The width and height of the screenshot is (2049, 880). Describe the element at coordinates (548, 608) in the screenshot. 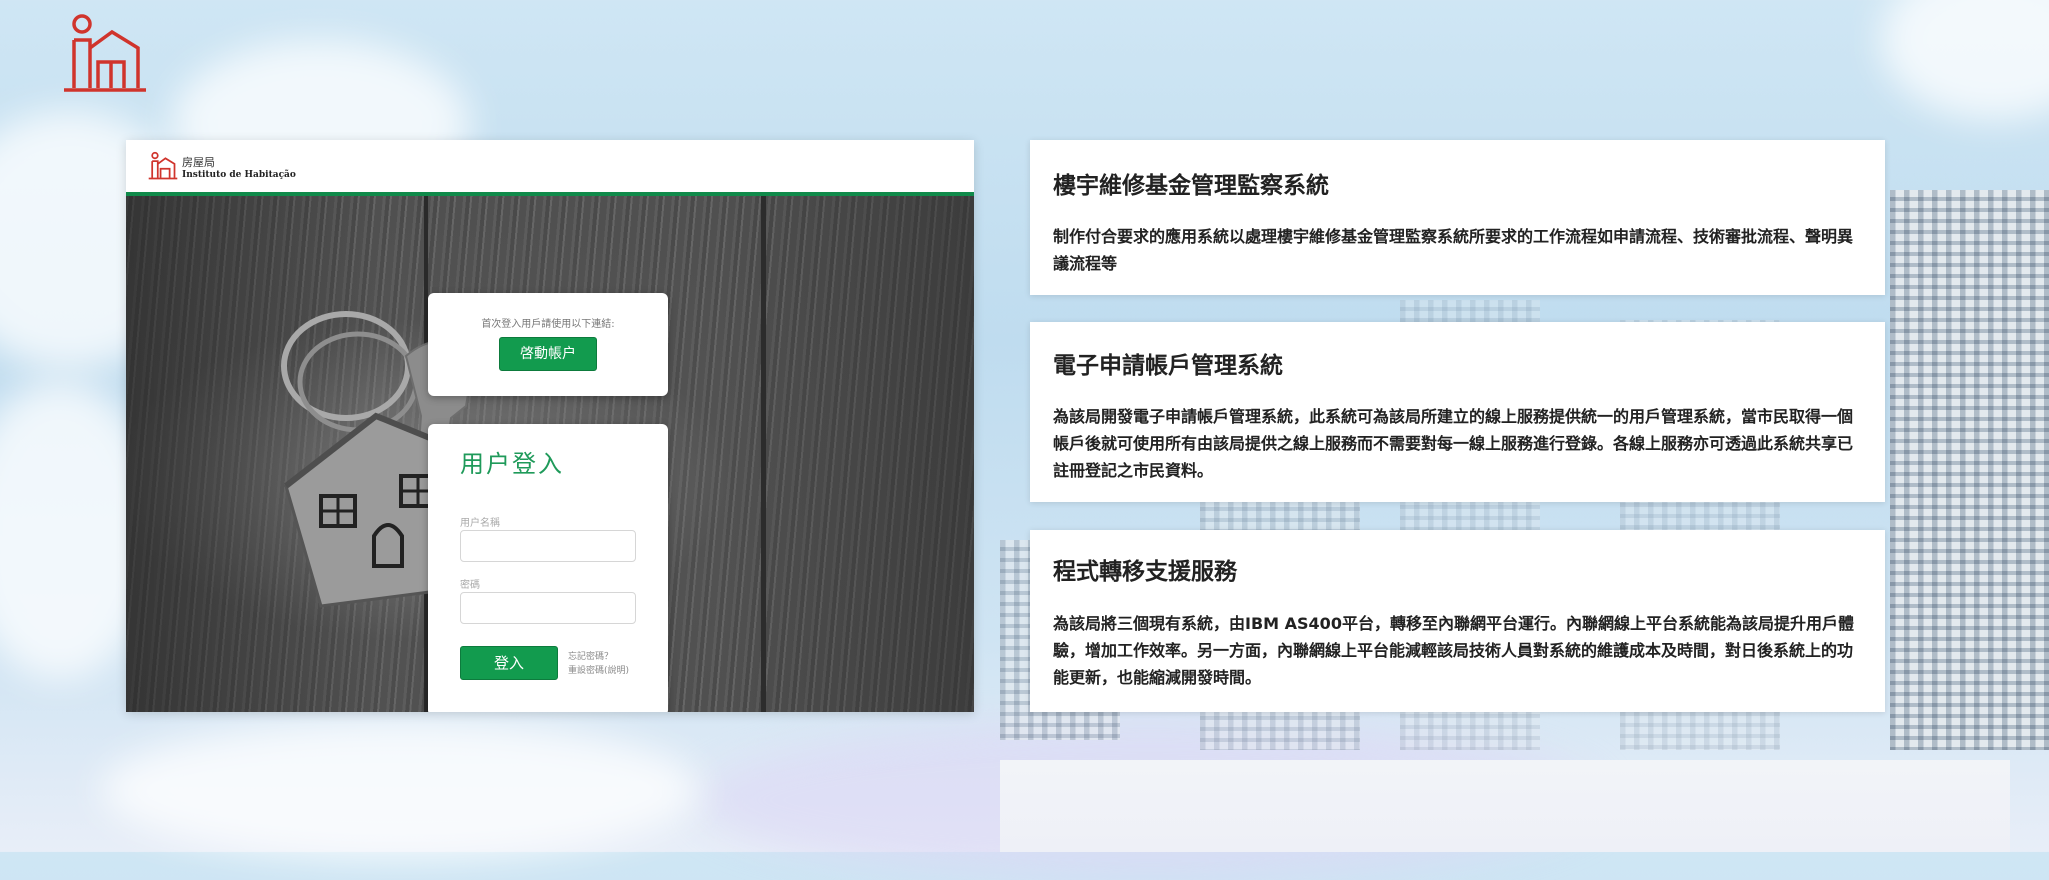

I see `password-input` at that location.